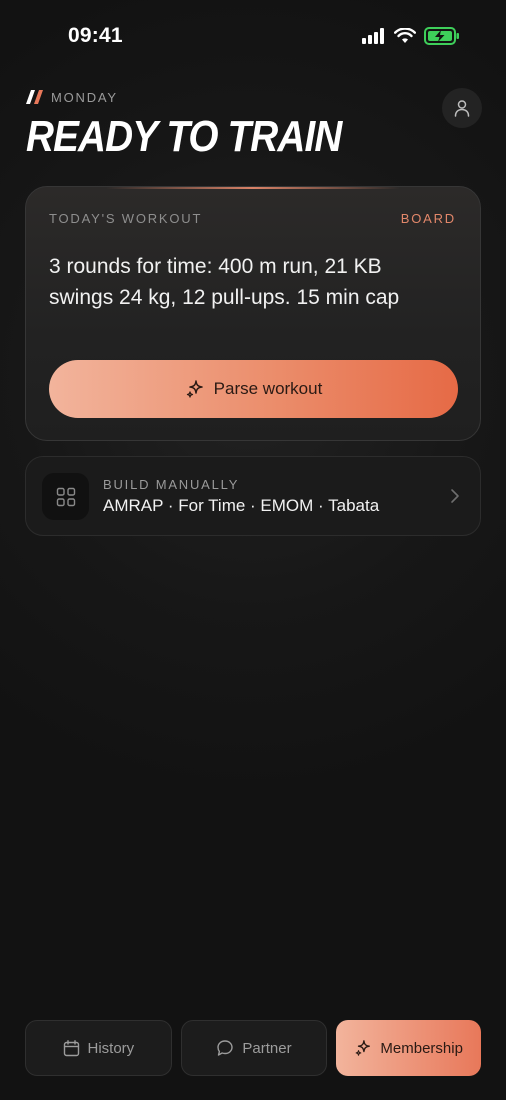 The image size is (506, 1100). Describe the element at coordinates (111, 1048) in the screenshot. I see `tab-history-label: History` at that location.